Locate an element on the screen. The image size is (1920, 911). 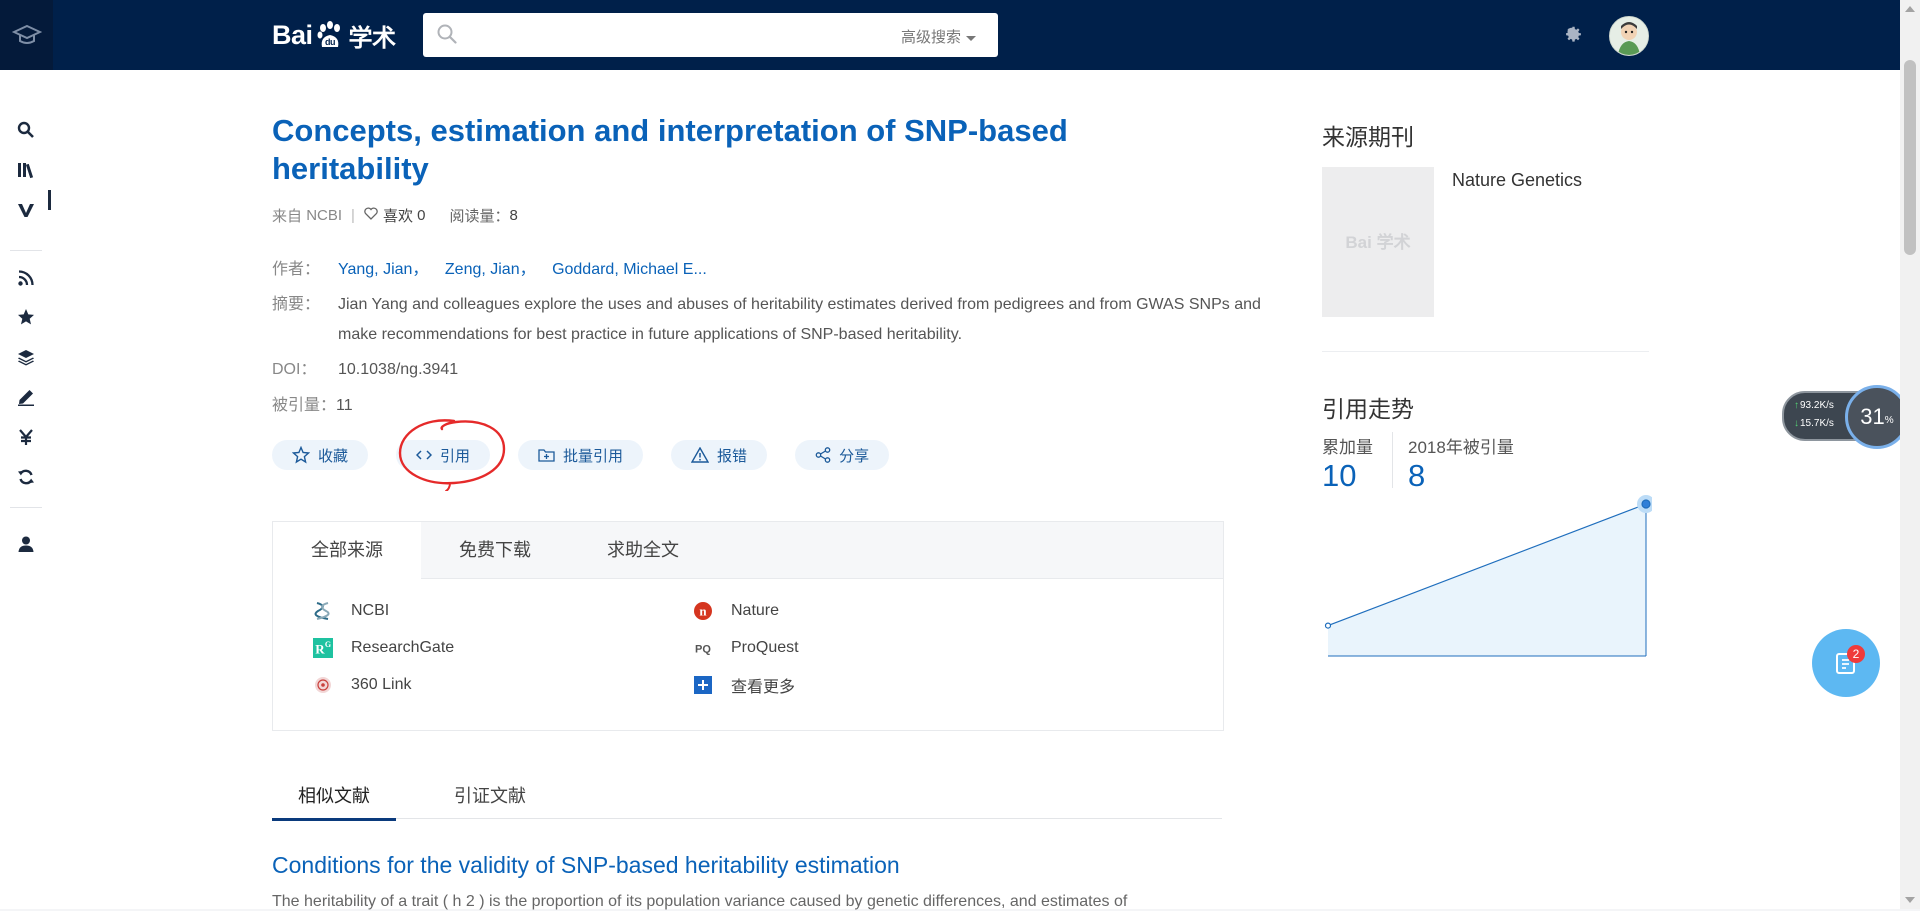
source-link-360link: 360 Link is located at coordinates (362, 685).